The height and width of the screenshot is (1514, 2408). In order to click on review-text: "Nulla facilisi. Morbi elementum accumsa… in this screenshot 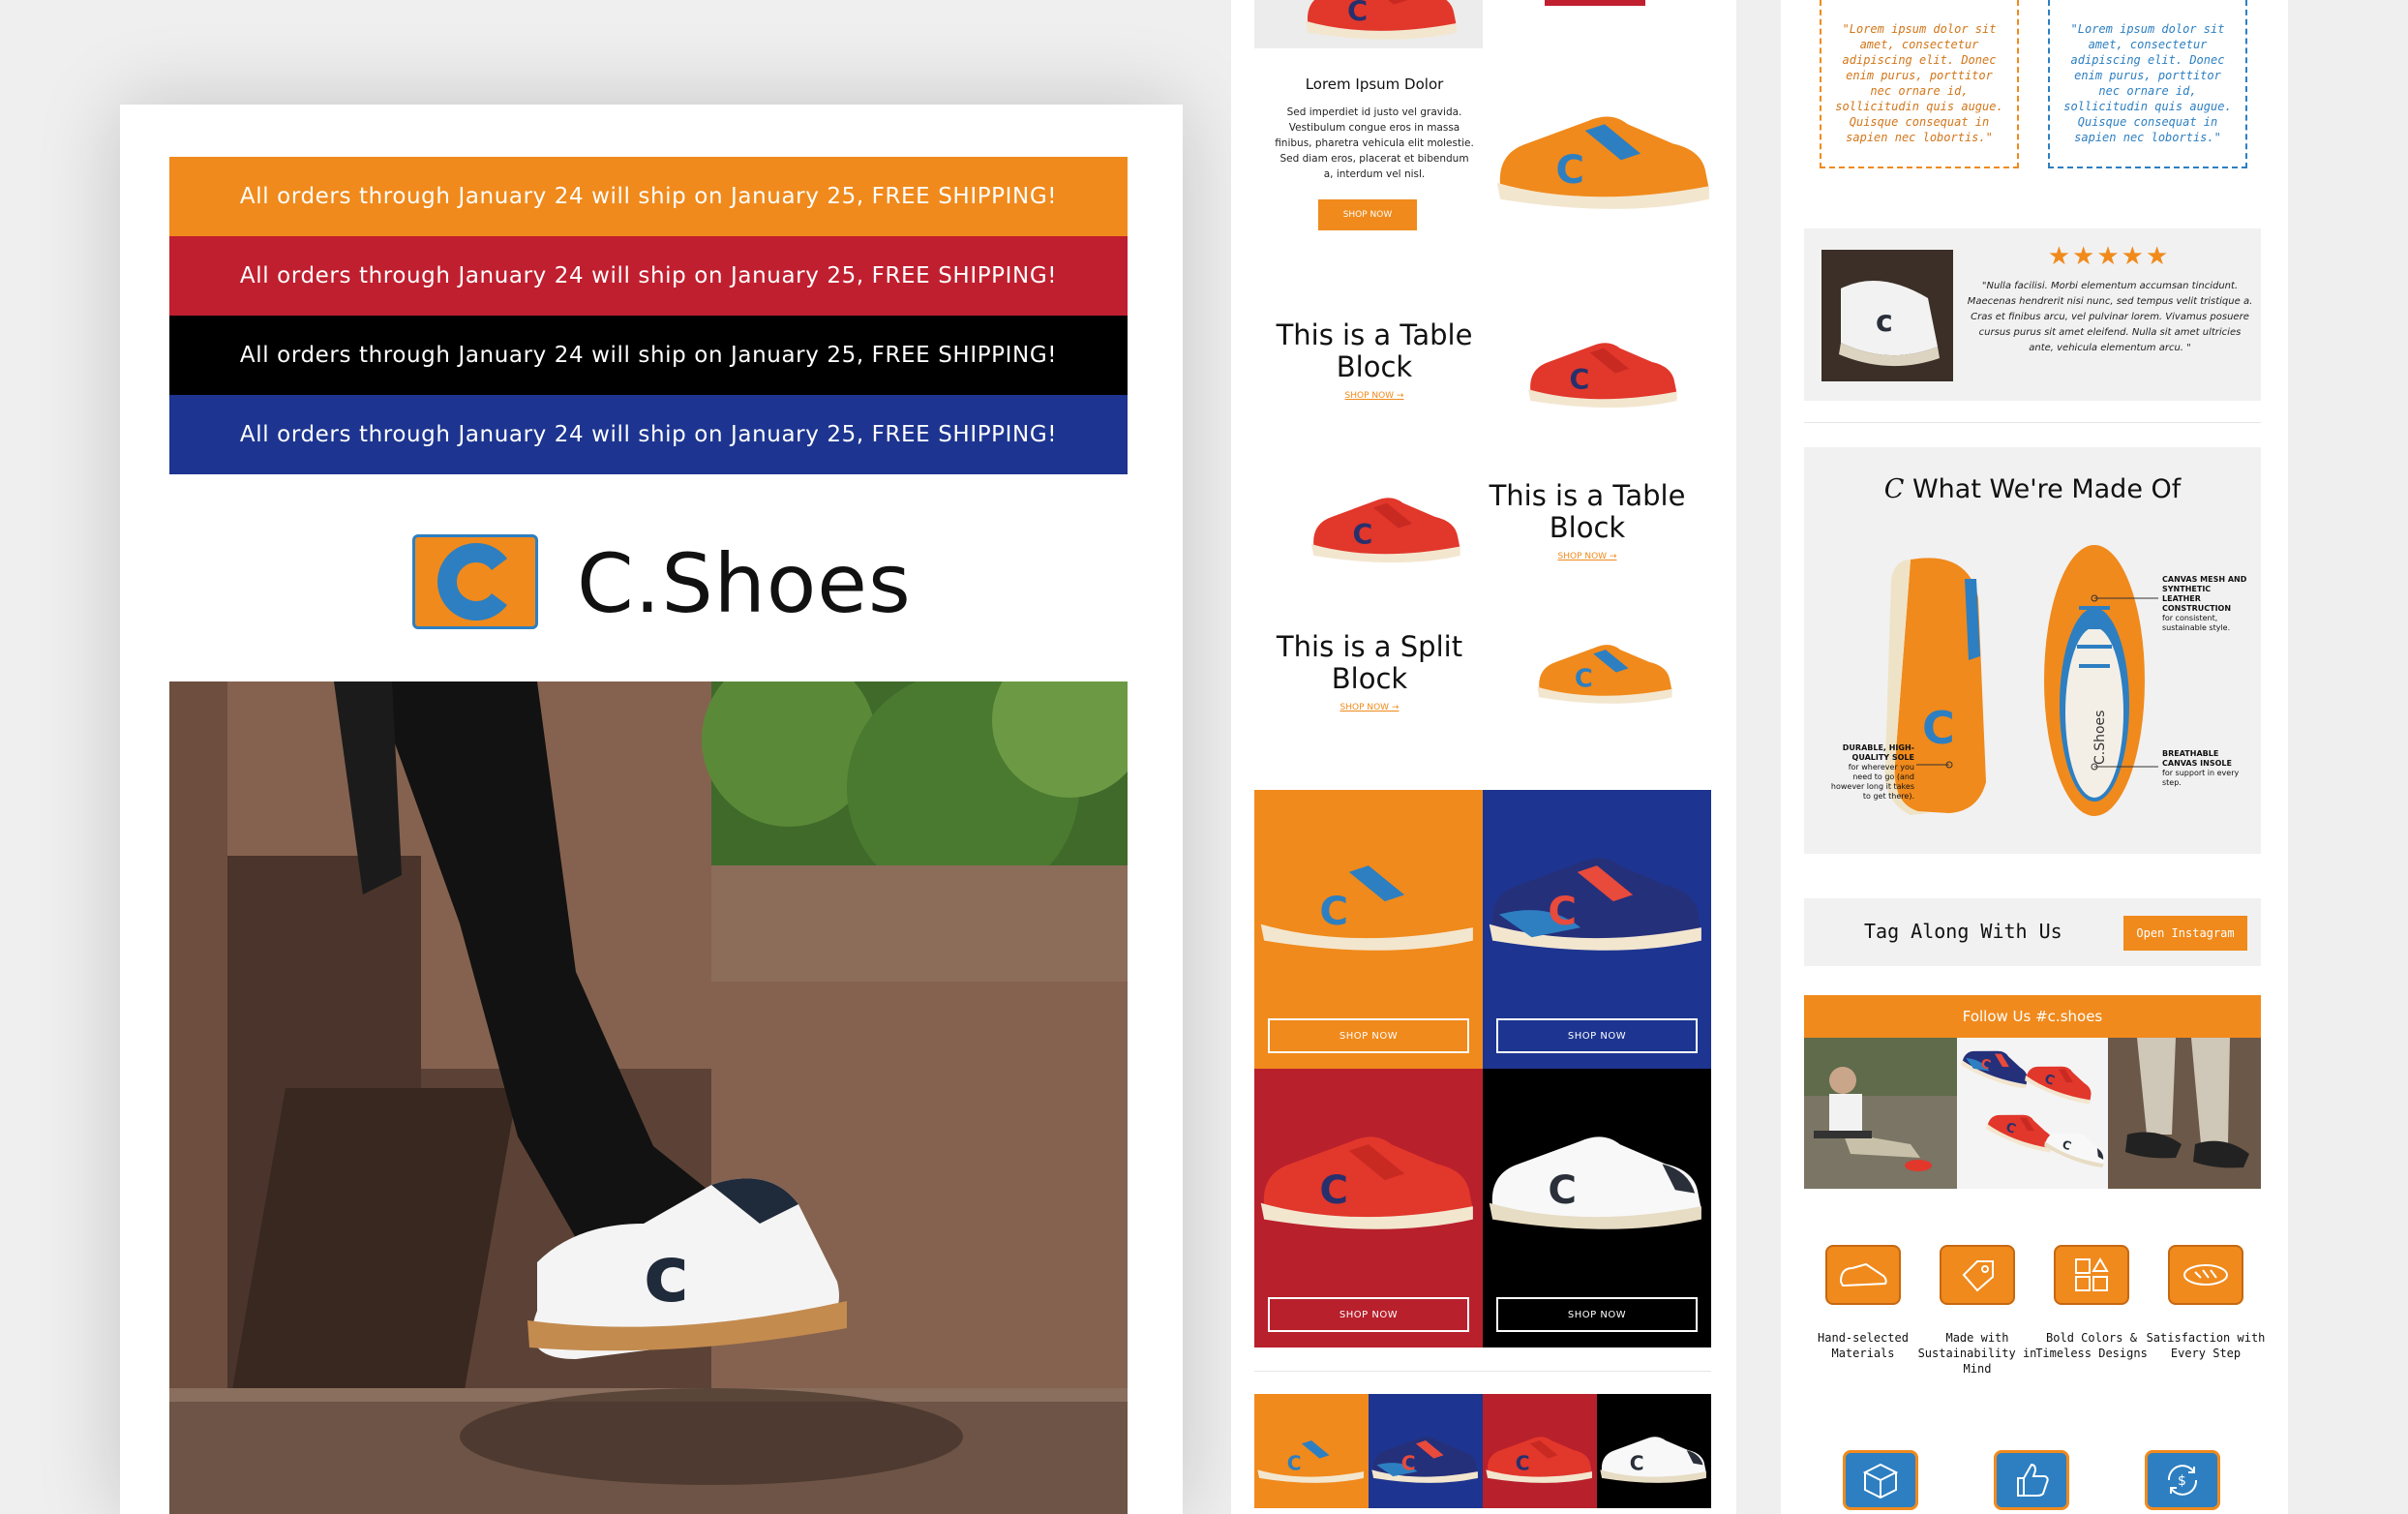, I will do `click(2110, 317)`.